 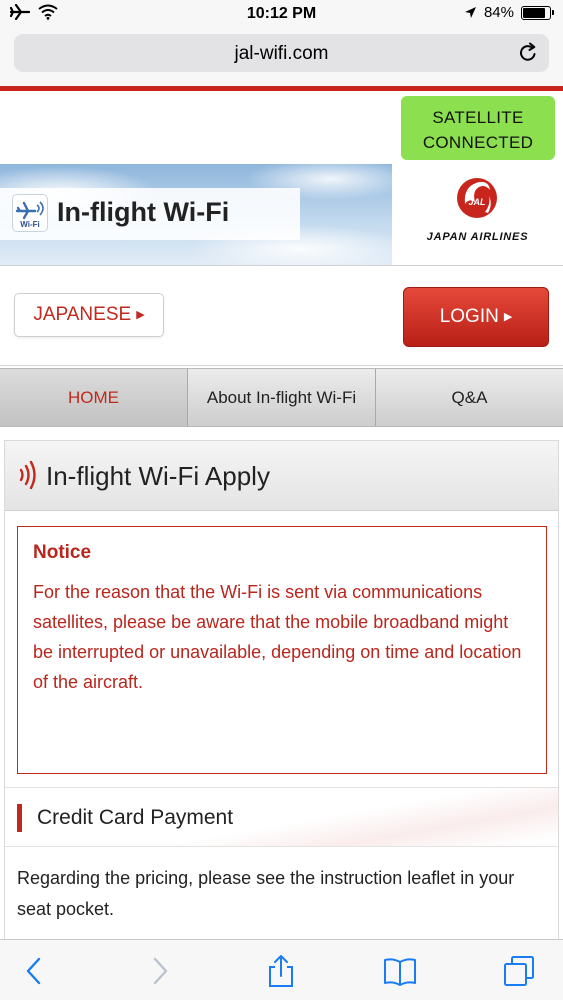 What do you see at coordinates (27, 475) in the screenshot?
I see `signal-waves-icon` at bounding box center [27, 475].